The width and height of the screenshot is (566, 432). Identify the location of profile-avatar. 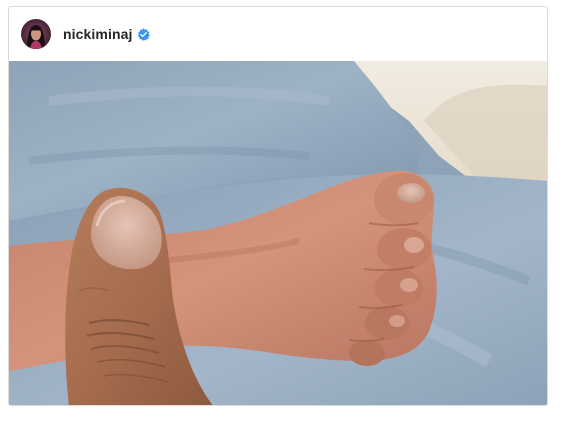
(36, 34).